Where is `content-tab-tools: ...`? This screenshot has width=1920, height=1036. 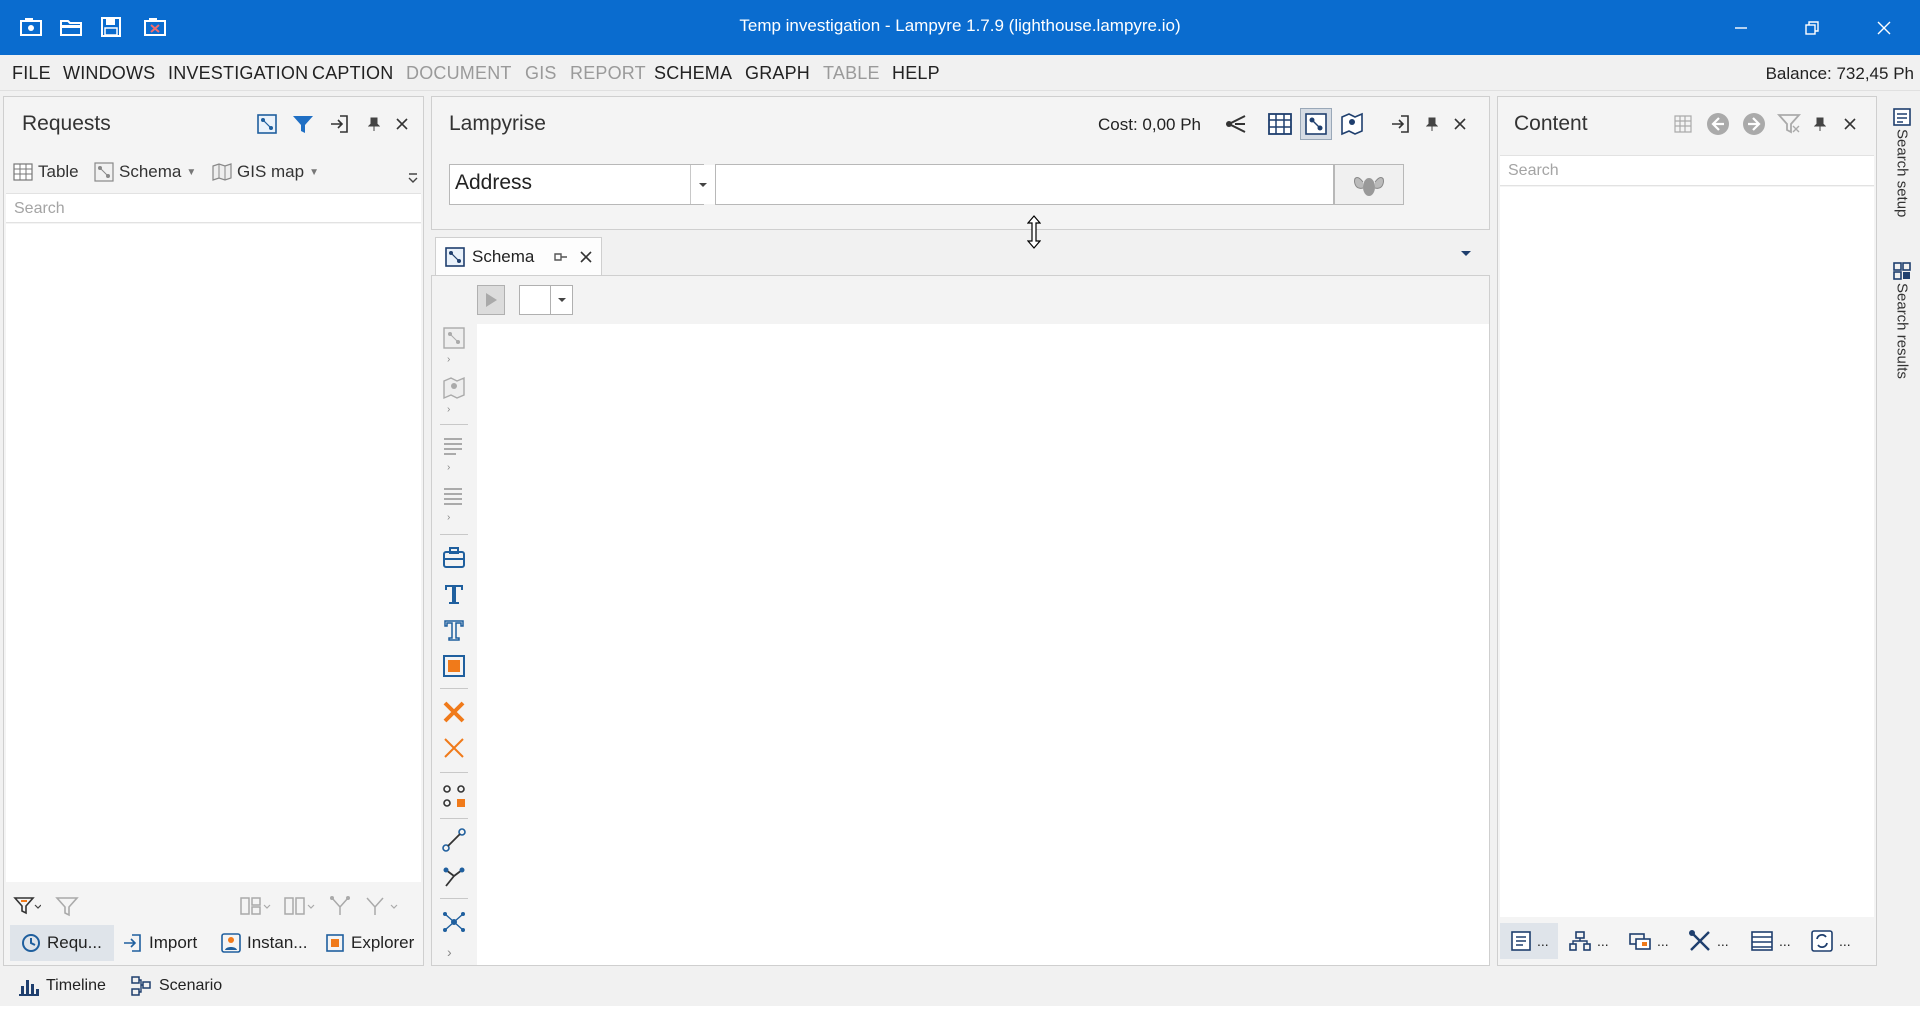 content-tab-tools: ... is located at coordinates (1708, 941).